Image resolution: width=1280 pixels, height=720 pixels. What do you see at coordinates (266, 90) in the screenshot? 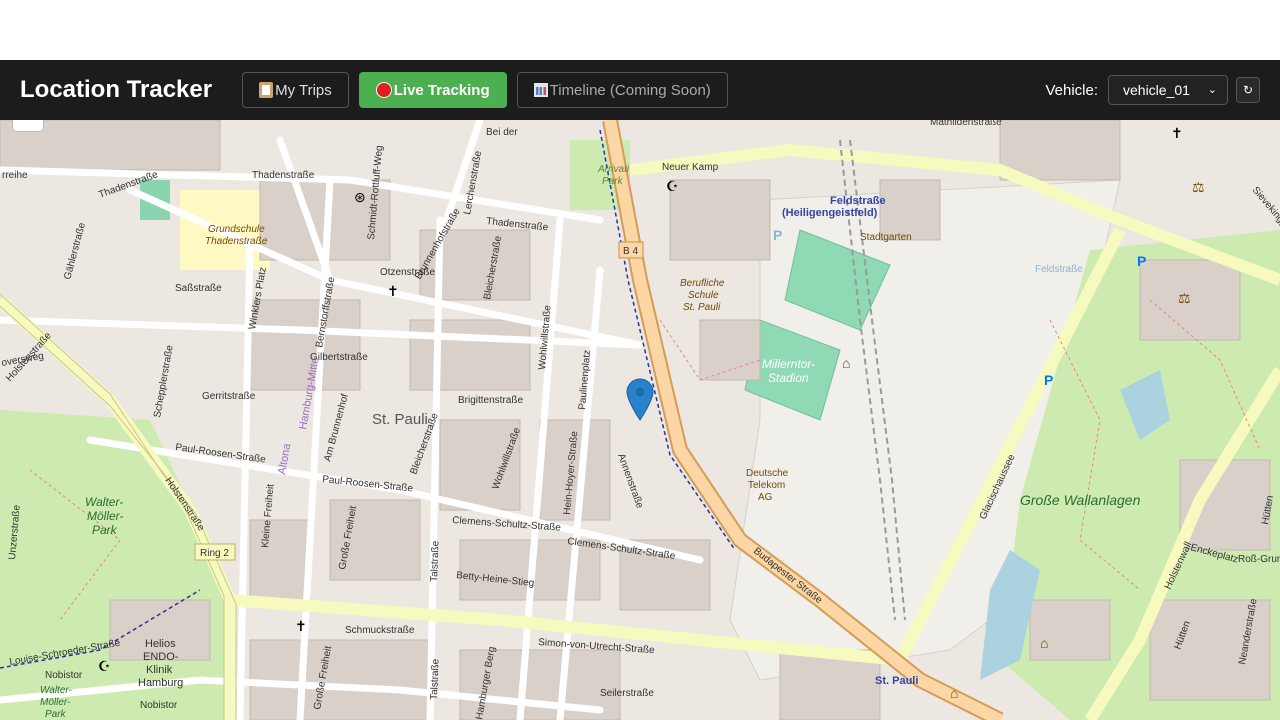
I see `clipboard-icon` at bounding box center [266, 90].